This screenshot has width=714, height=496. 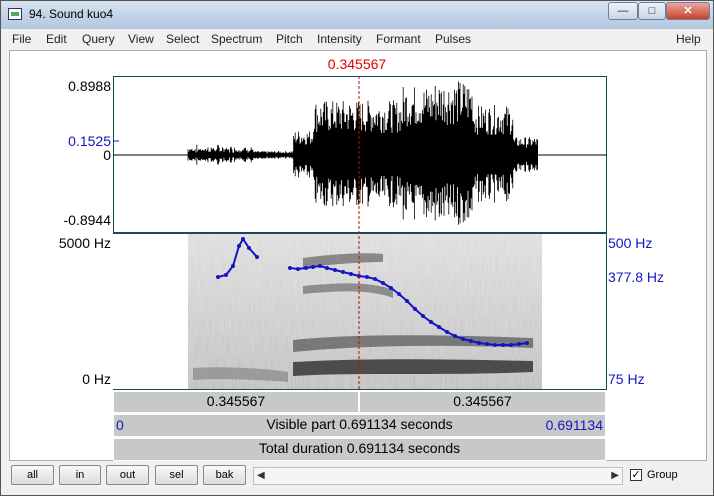 I want to click on menu-formant: Formant, so click(x=398, y=39).